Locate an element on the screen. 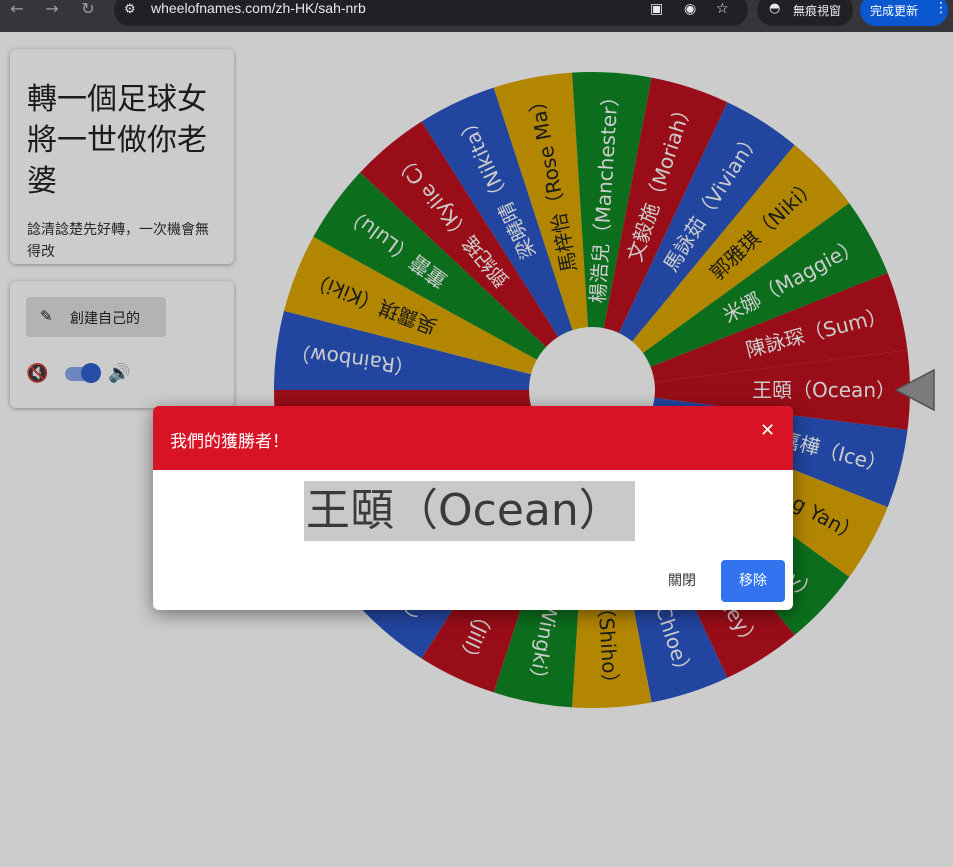 Image resolution: width=953 pixels, height=867 pixels. dialog-title: 我們的獲勝者！ is located at coordinates (229, 442).